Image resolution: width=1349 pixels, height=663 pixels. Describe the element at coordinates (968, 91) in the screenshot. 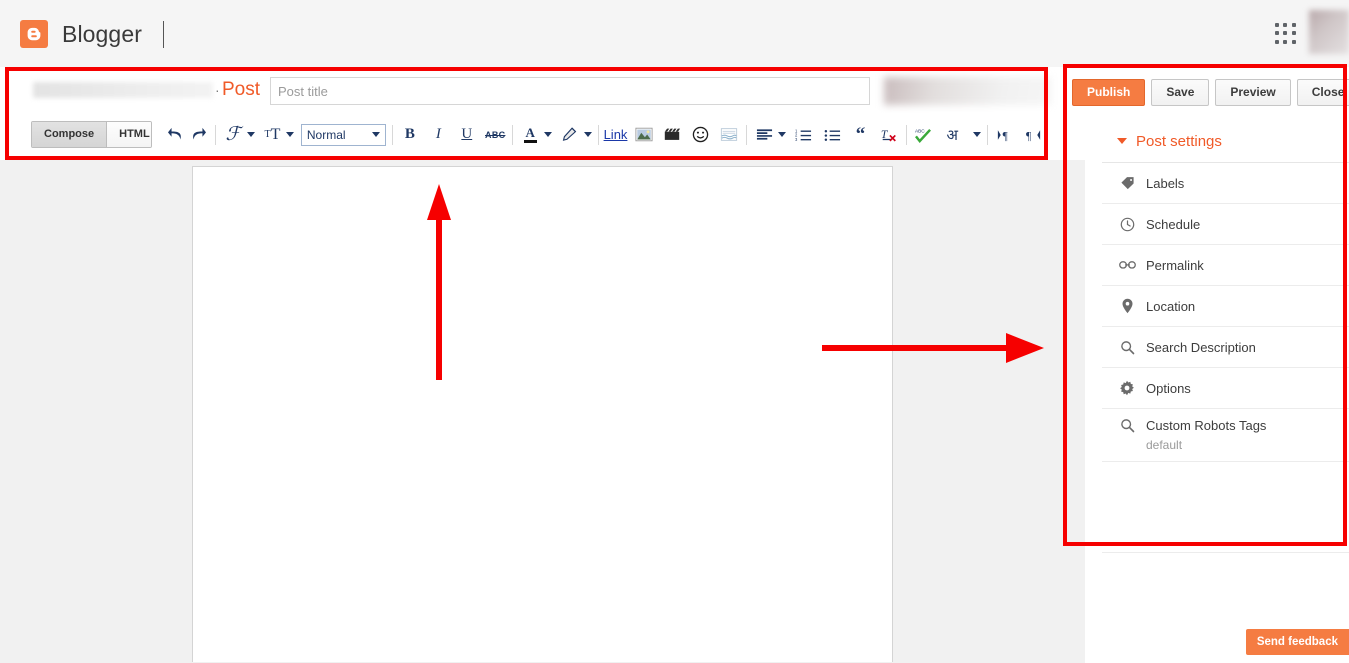

I see `header-right-redacted` at that location.